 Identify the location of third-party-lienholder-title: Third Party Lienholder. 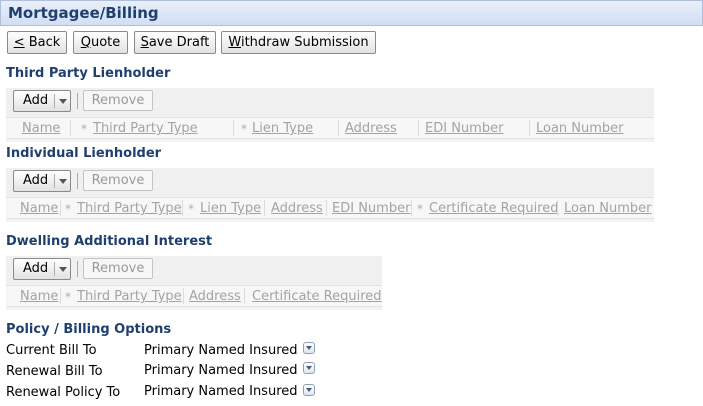
(88, 73).